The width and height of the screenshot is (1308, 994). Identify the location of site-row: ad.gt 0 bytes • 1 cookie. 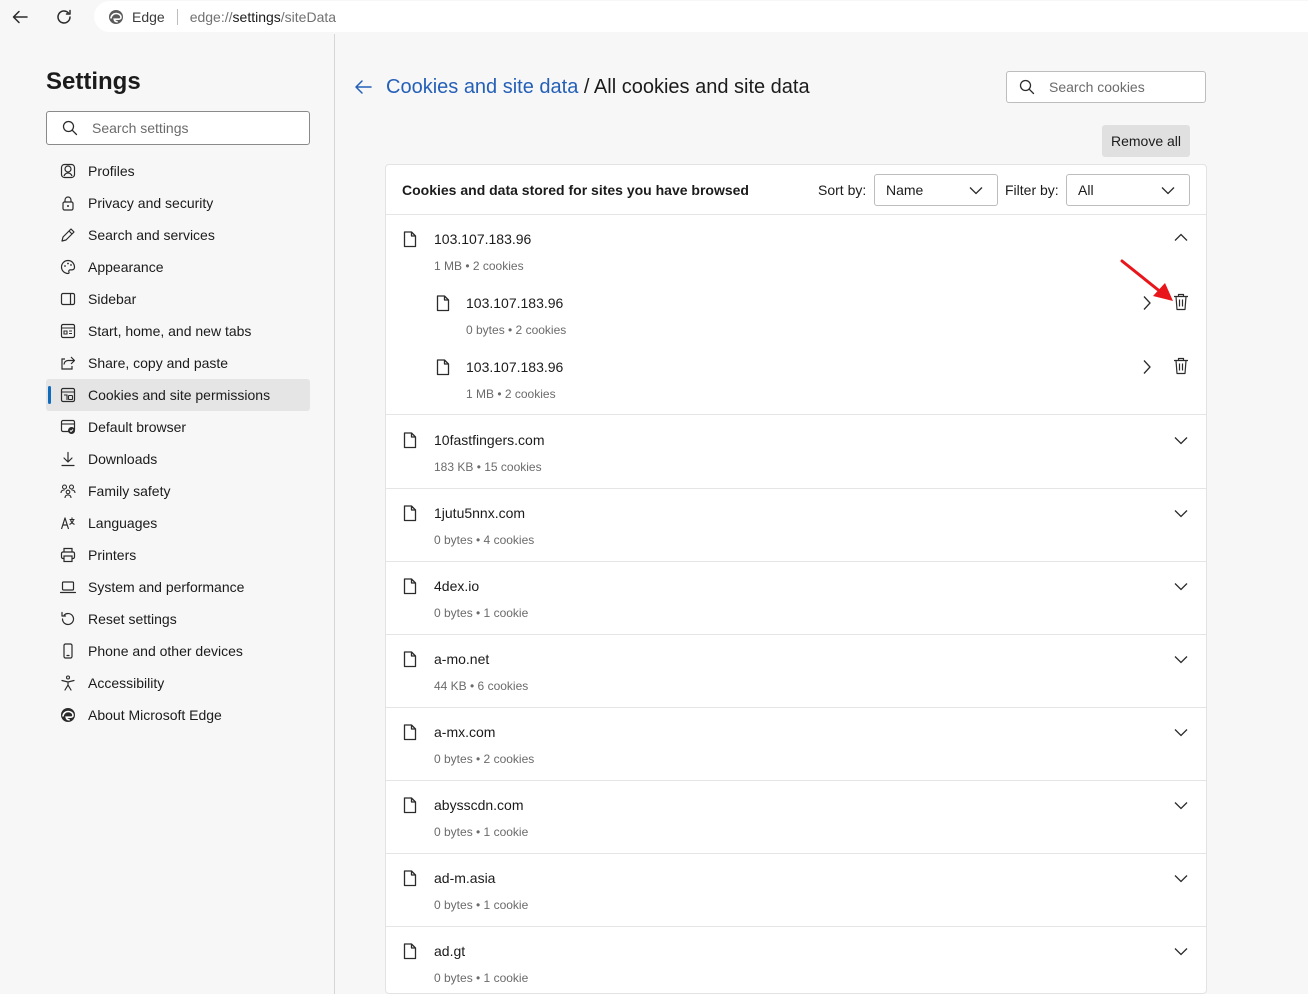
(796, 960).